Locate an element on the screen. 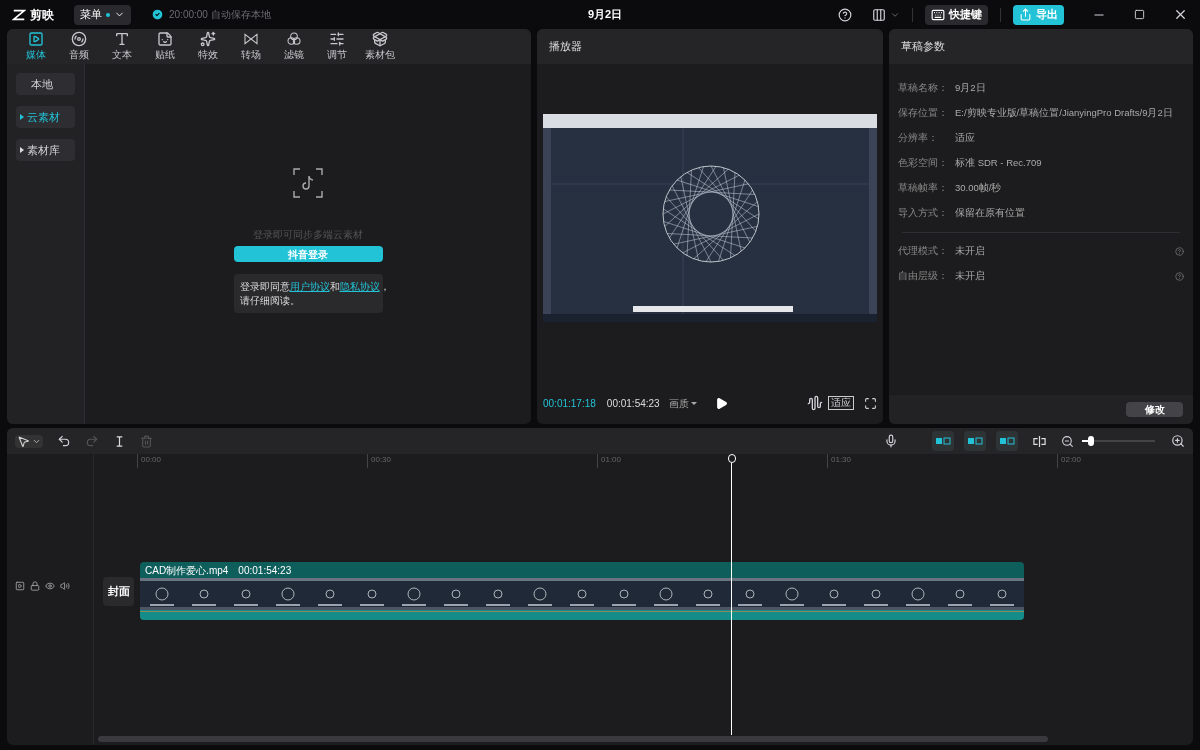  param-label: 草稿名称： is located at coordinates (923, 88).